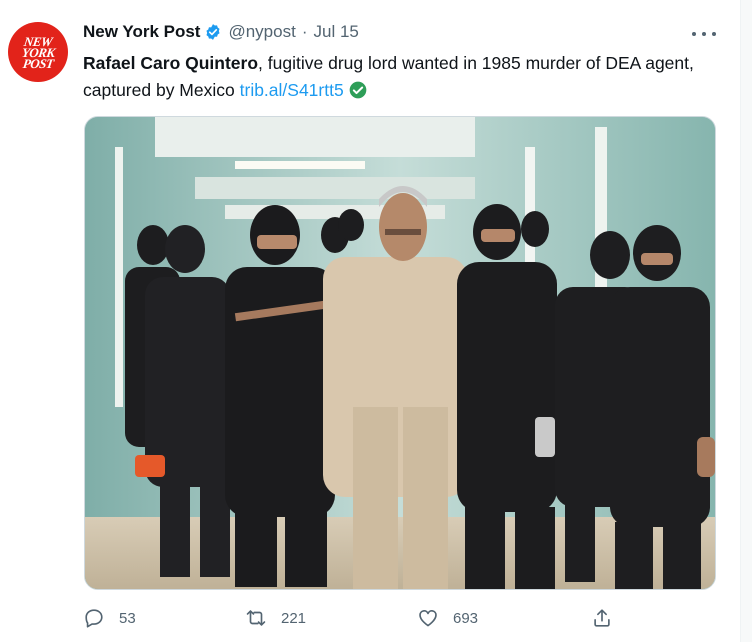 This screenshot has height=642, width=752. What do you see at coordinates (294, 618) in the screenshot?
I see `retweet-count: 221` at bounding box center [294, 618].